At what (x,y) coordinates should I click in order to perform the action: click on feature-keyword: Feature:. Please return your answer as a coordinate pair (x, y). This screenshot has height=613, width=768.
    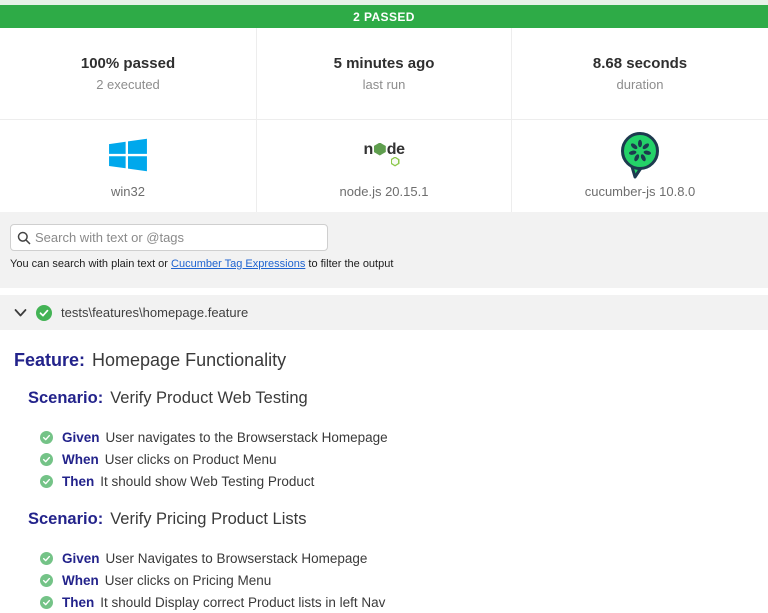
    Looking at the image, I should click on (50, 360).